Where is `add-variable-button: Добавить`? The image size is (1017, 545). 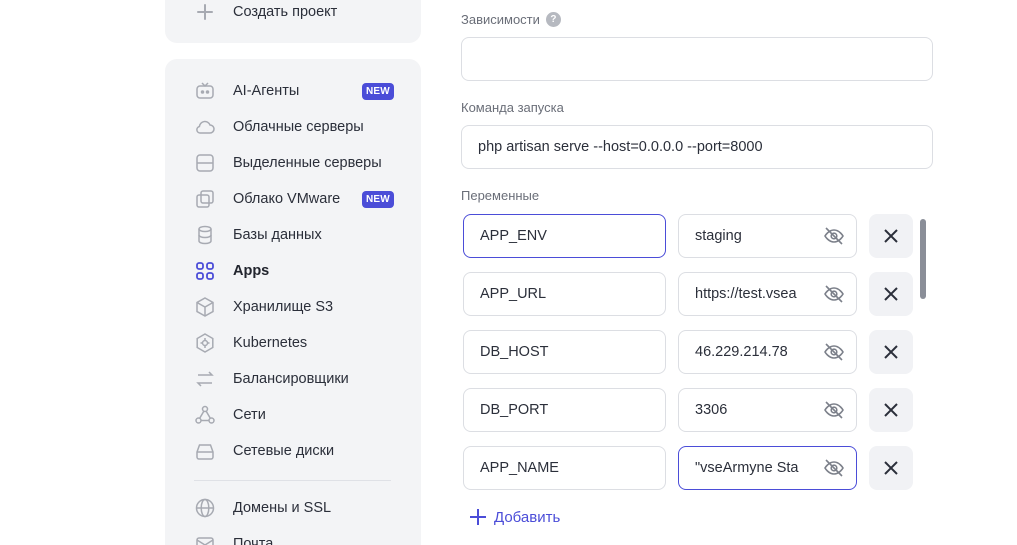
add-variable-button: Добавить is located at coordinates (514, 517).